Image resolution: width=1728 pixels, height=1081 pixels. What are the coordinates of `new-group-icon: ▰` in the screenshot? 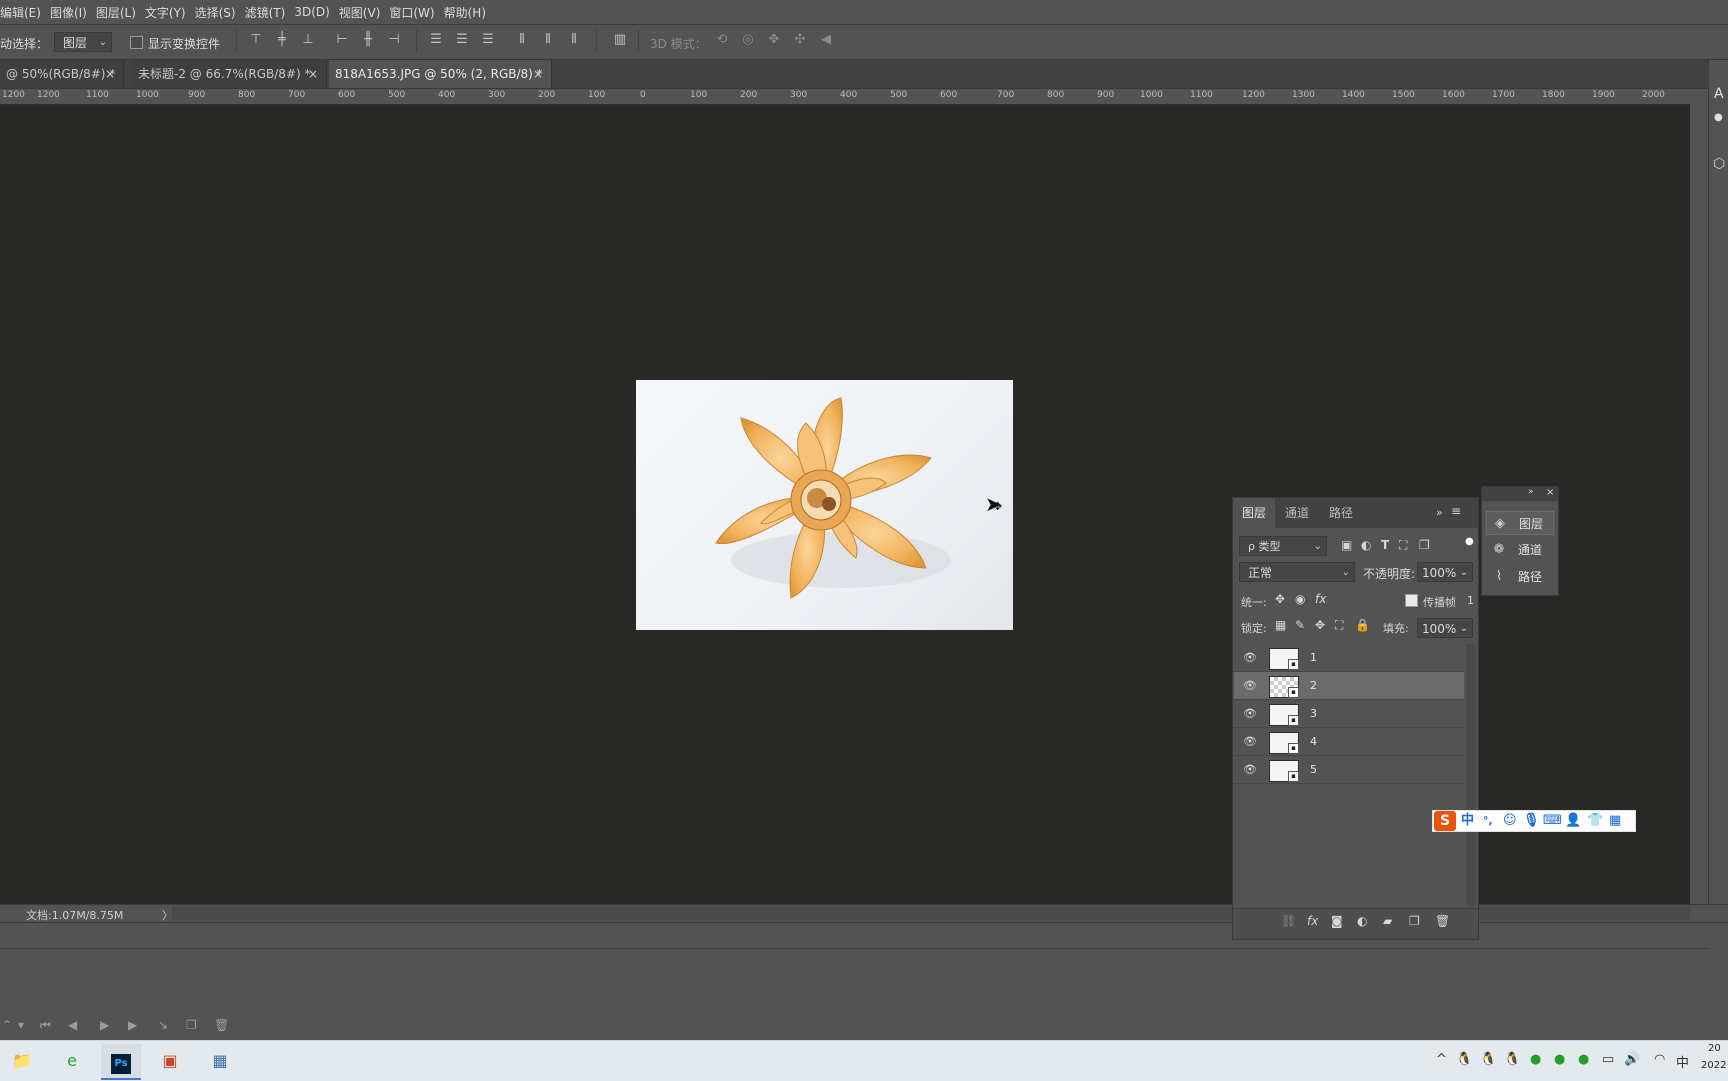 It's located at (1387, 921).